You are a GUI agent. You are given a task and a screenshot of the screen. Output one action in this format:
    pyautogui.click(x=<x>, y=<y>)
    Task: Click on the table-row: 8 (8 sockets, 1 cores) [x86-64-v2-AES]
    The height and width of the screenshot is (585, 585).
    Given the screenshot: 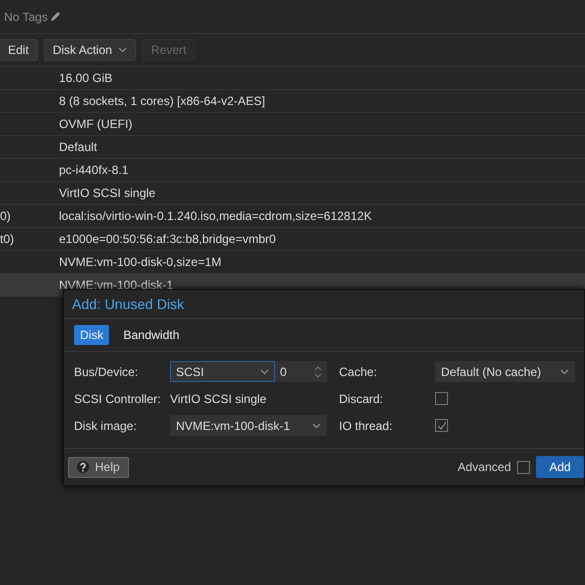 What is the action you would take?
    pyautogui.click(x=292, y=101)
    